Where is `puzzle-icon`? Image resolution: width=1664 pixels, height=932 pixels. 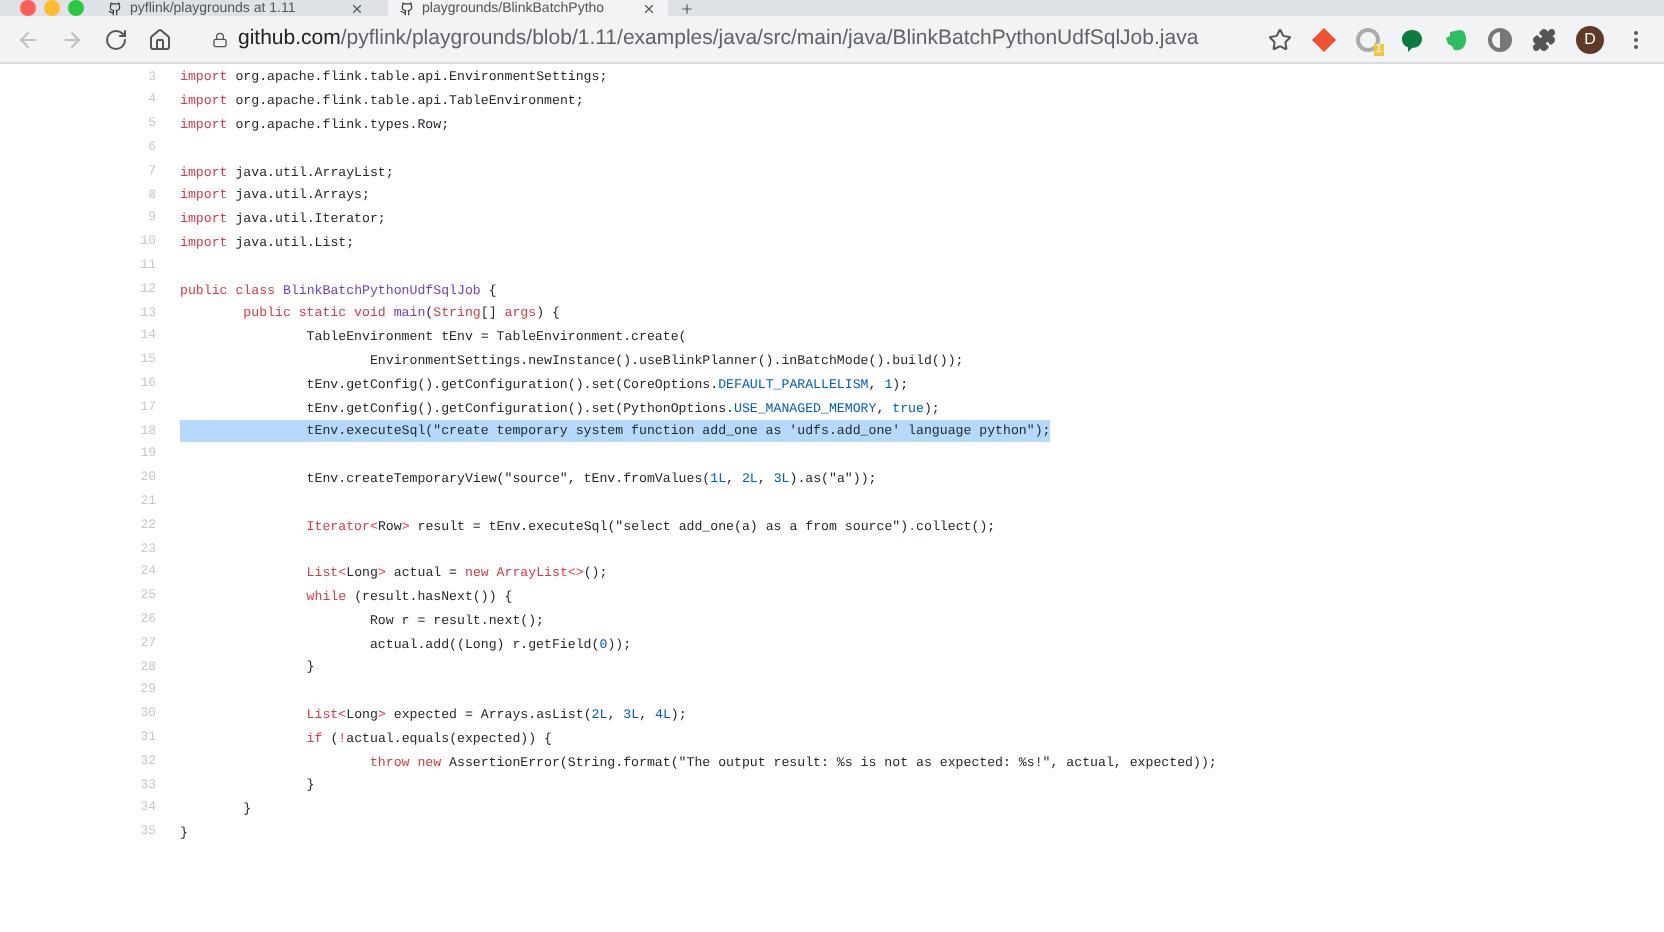
puzzle-icon is located at coordinates (1544, 39).